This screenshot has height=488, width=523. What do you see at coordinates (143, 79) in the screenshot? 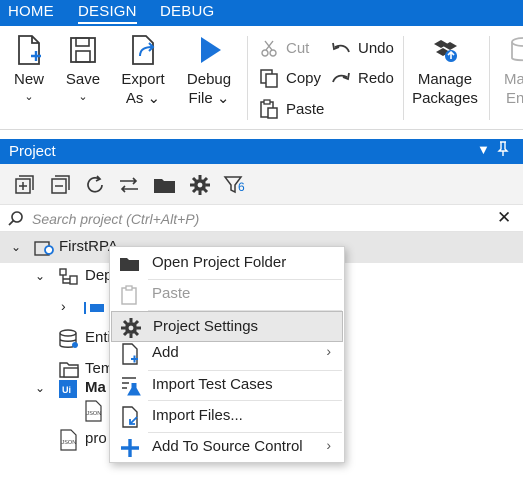
I see `export-label: Export` at bounding box center [143, 79].